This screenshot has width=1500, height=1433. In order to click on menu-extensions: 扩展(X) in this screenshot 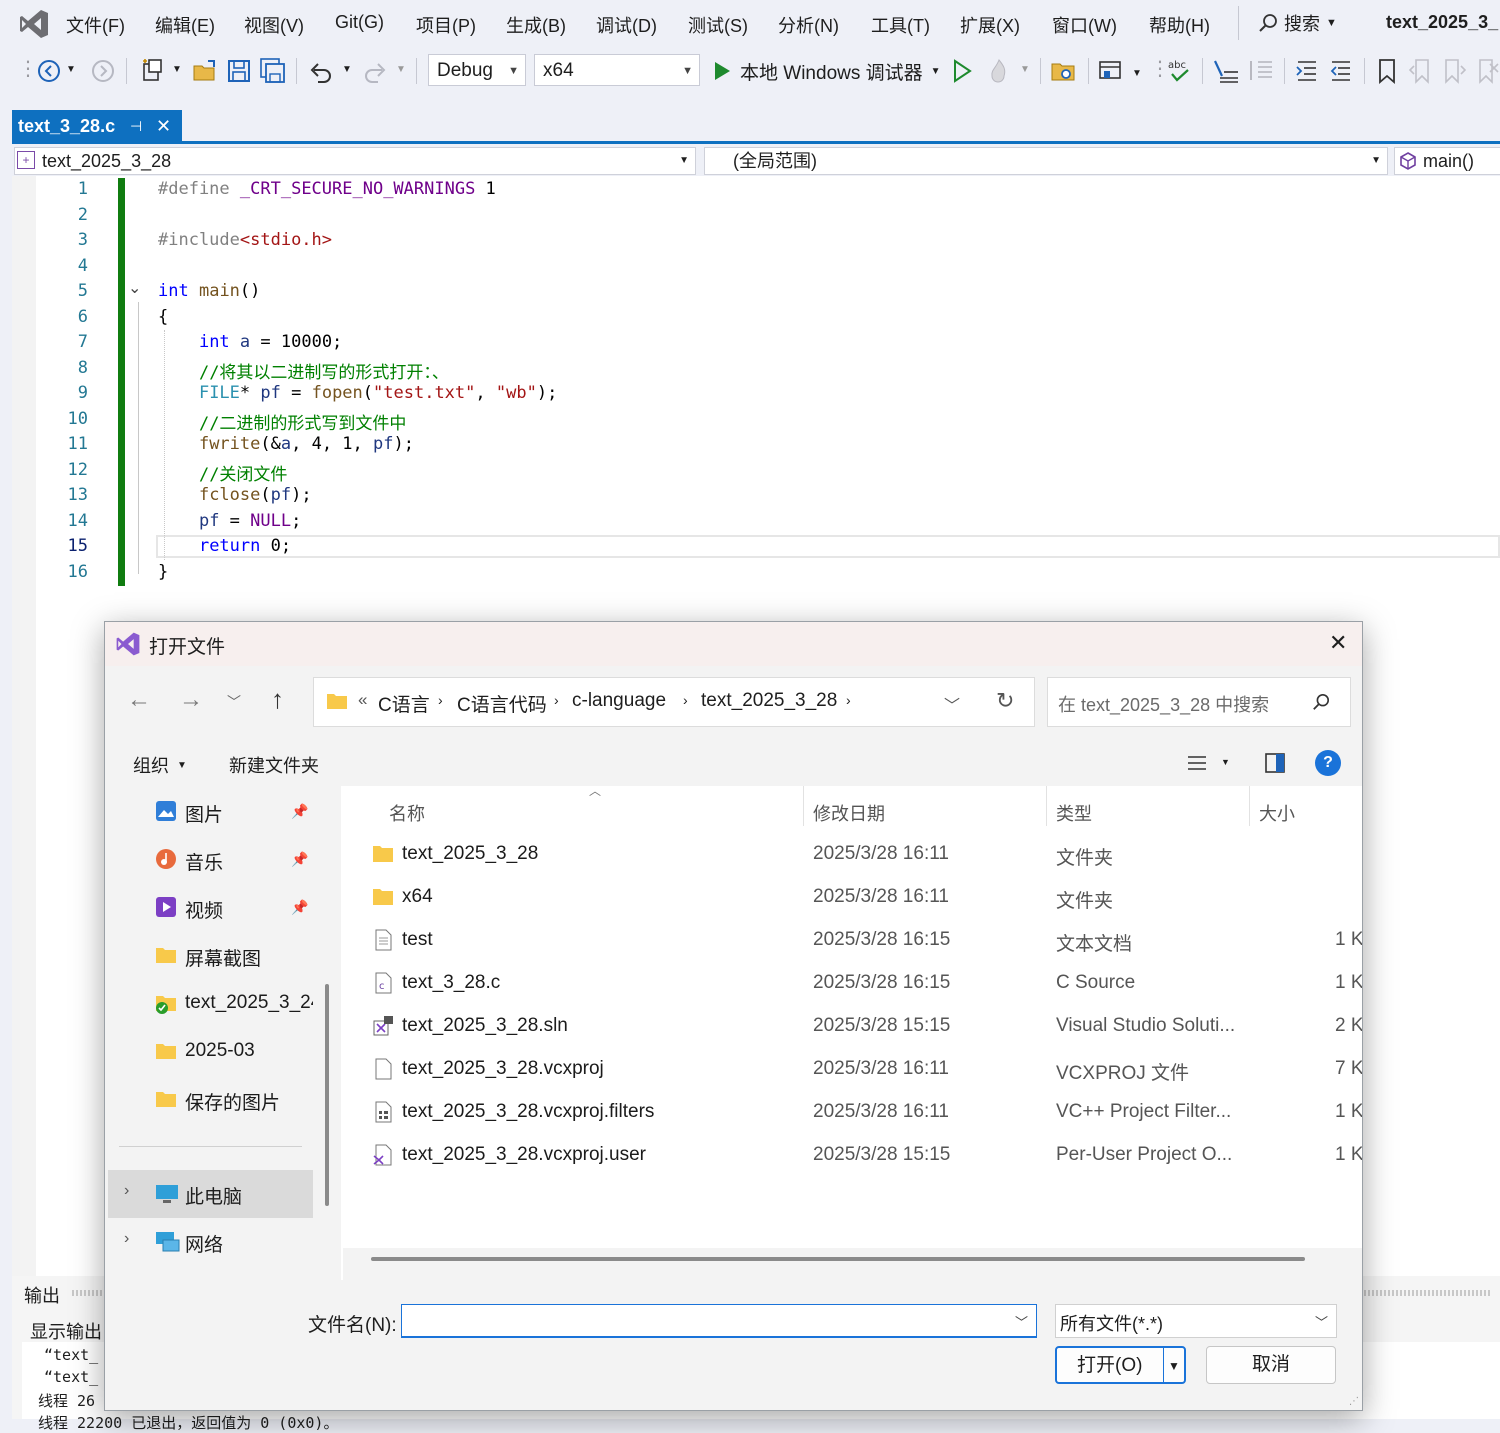, I will do `click(990, 25)`.